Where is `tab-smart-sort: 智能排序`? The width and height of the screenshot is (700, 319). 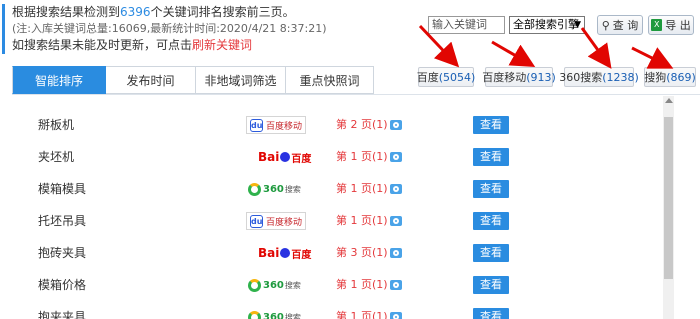
tab-smart-sort: 智能排序 is located at coordinates (59, 80).